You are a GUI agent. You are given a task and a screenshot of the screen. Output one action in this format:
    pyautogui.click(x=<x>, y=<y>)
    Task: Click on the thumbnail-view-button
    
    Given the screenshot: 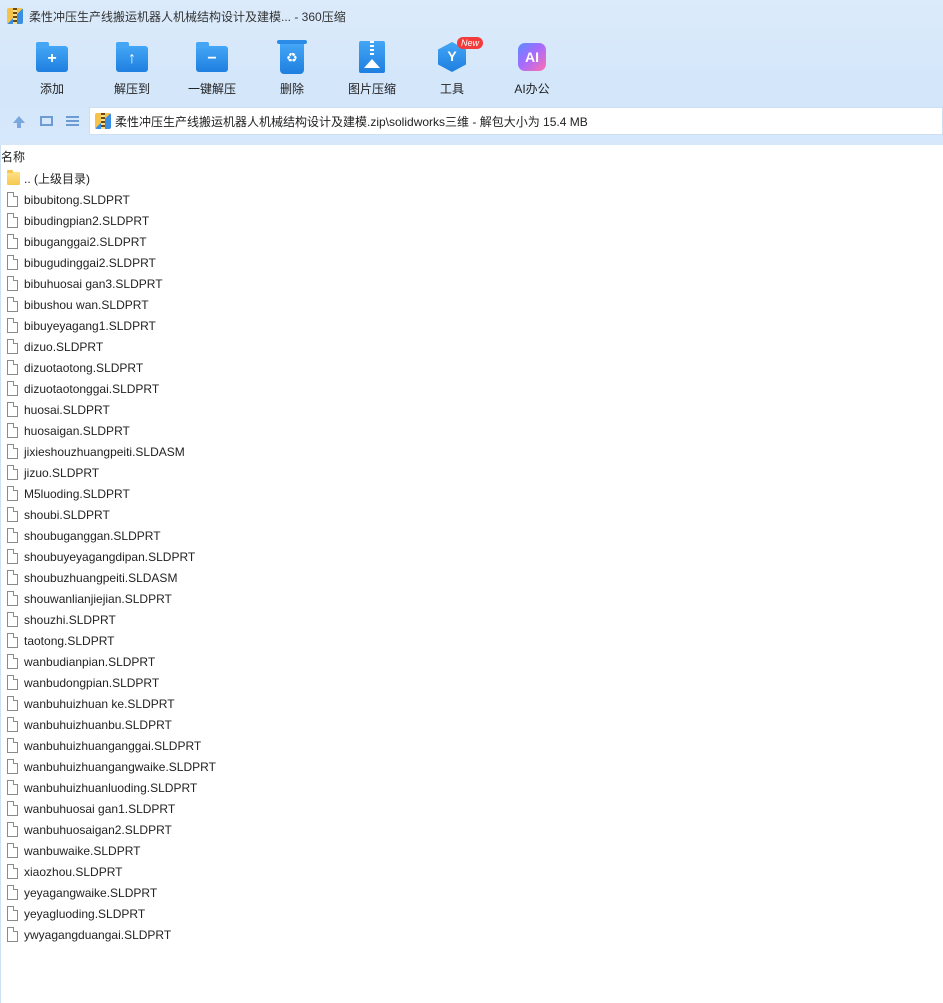 What is the action you would take?
    pyautogui.click(x=46, y=121)
    